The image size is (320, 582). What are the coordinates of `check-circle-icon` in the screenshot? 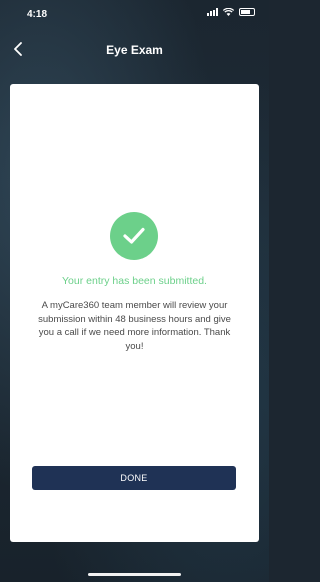 It's located at (134, 236).